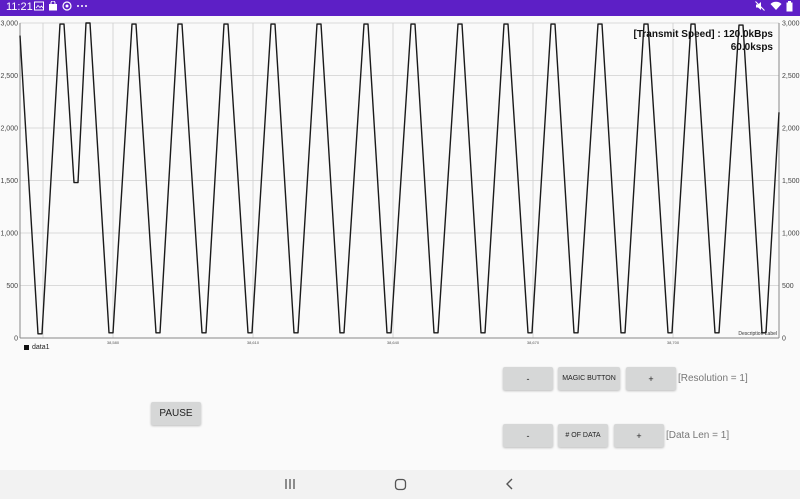 The height and width of the screenshot is (499, 800). What do you see at coordinates (751, 47) in the screenshot?
I see `sample-rate-label: 60.0ksps` at bounding box center [751, 47].